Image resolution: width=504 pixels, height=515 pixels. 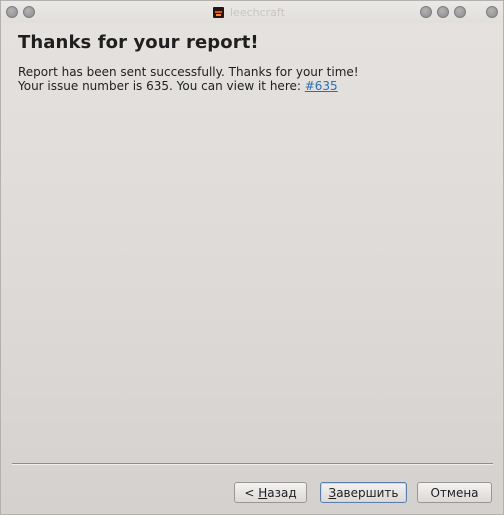 I want to click on sticky-icon, so click(x=29, y=12).